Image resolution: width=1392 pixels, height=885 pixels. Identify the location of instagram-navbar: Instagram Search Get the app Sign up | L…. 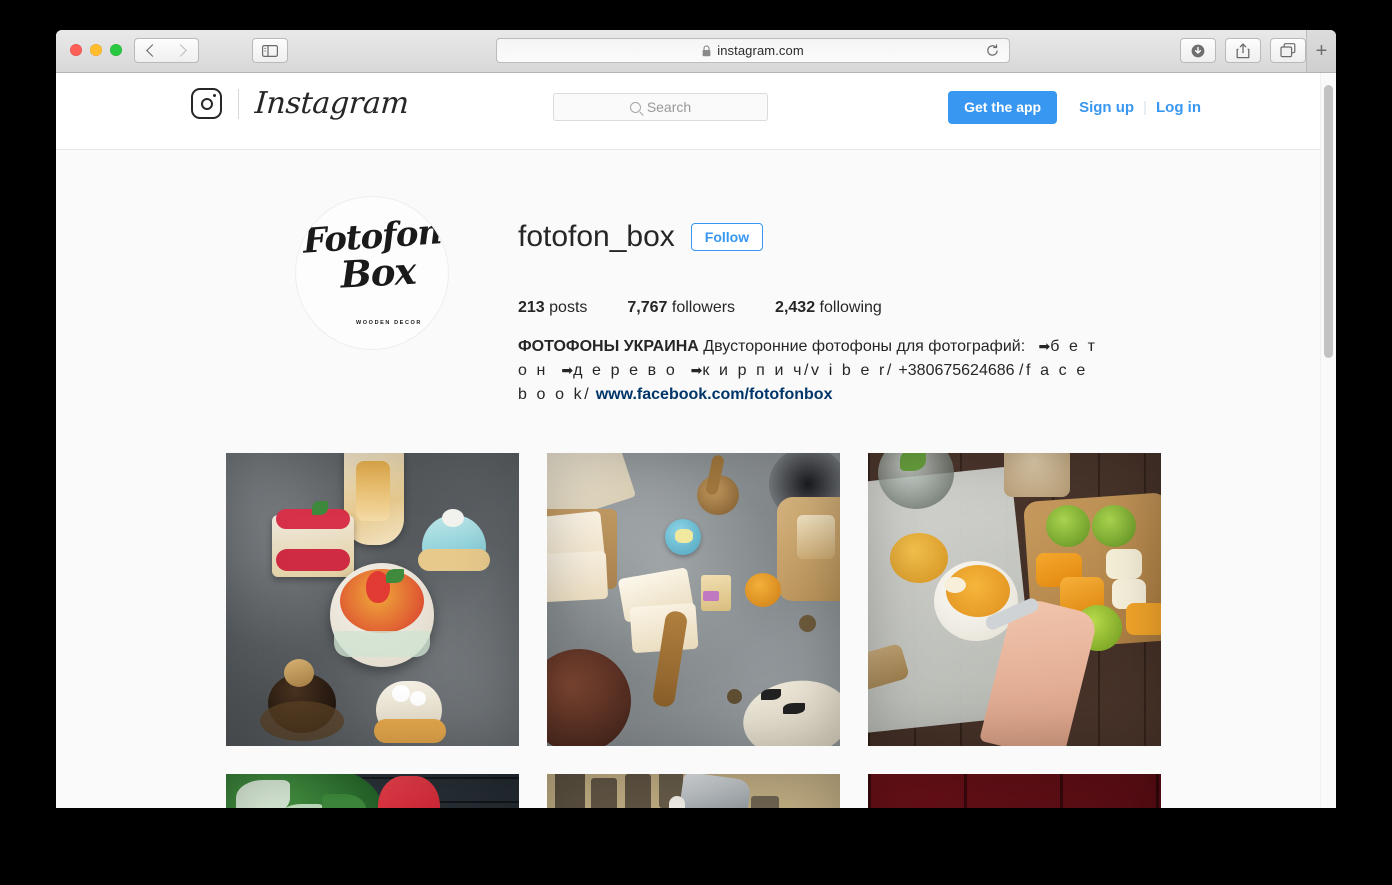
(696, 111).